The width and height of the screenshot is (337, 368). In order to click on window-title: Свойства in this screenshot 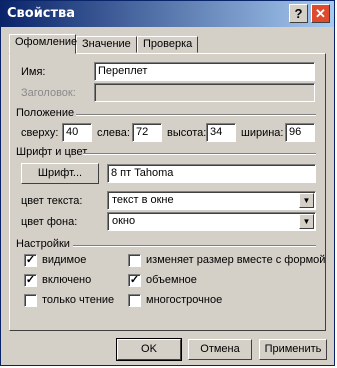, I will do `click(41, 13)`.